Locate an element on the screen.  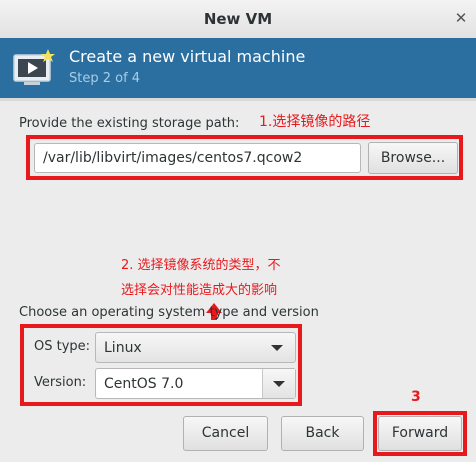
cancel-button: Cancel is located at coordinates (225, 433).